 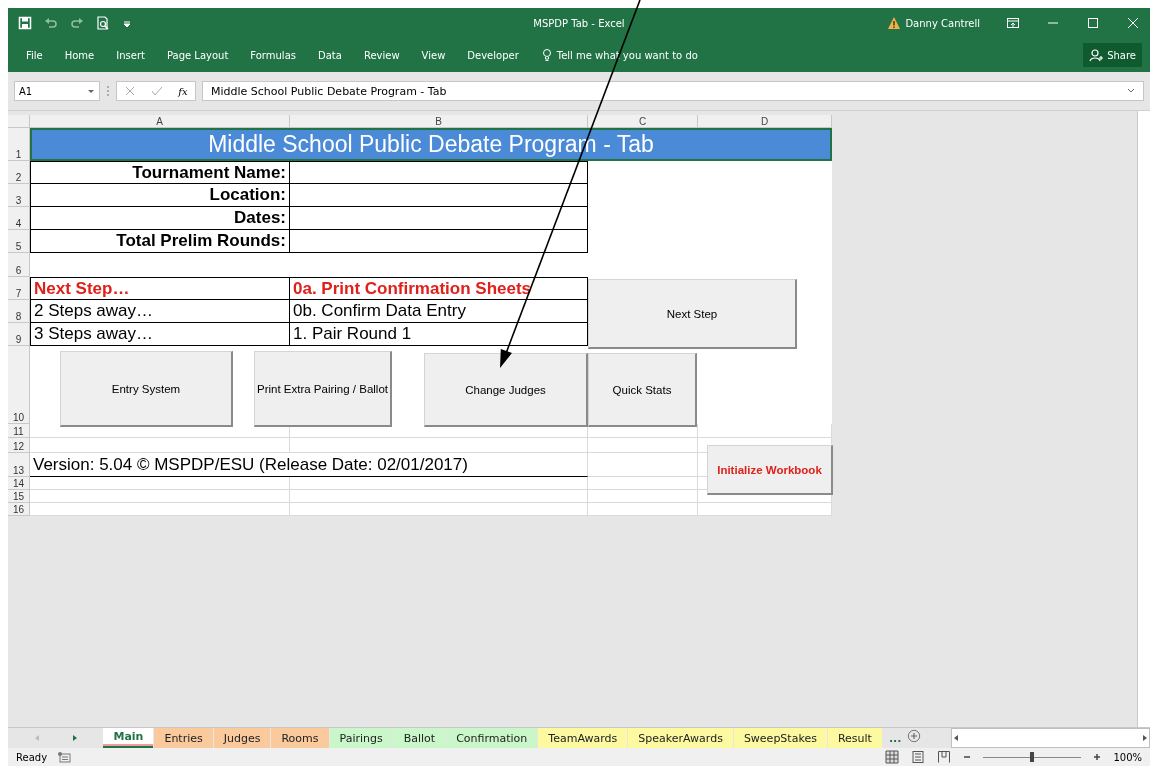 What do you see at coordinates (330, 55) in the screenshot?
I see `menu-tab: Data` at bounding box center [330, 55].